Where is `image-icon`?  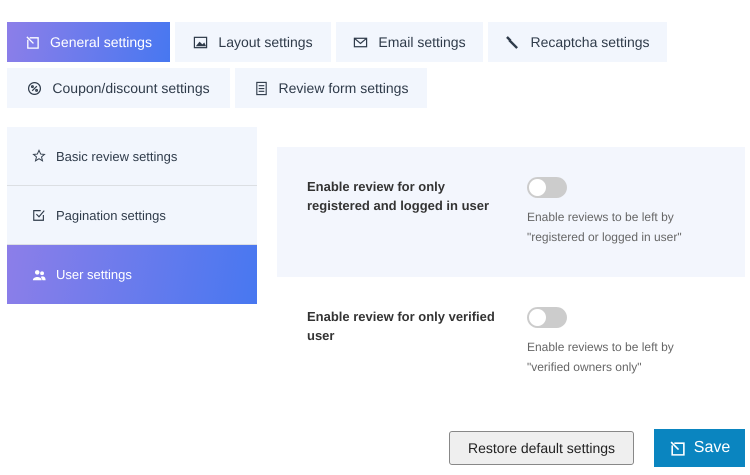 image-icon is located at coordinates (200, 42).